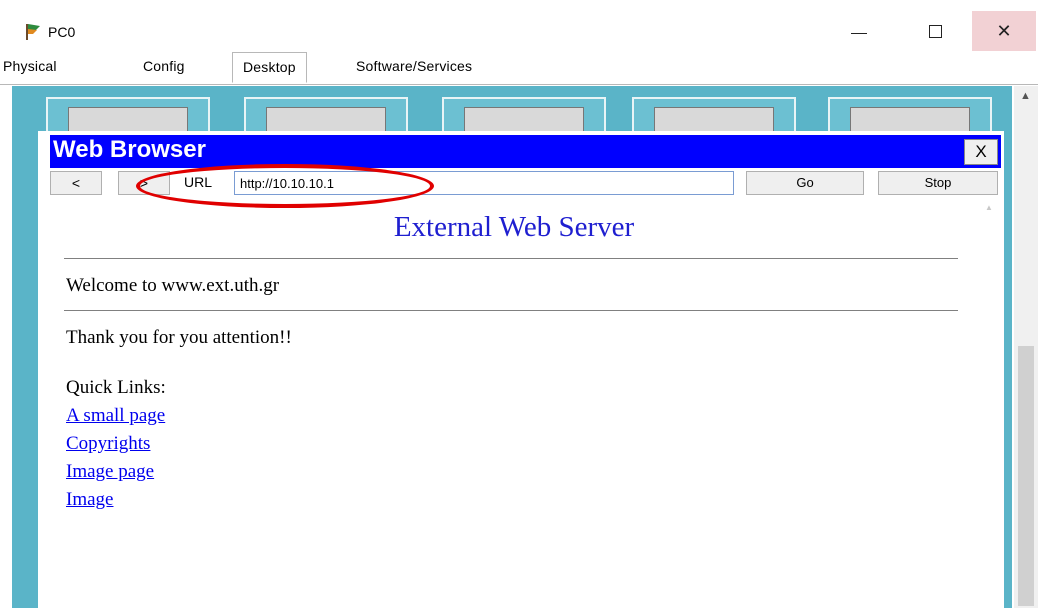 The width and height of the screenshot is (1038, 608). What do you see at coordinates (62, 32) in the screenshot?
I see `window-title: PC0` at bounding box center [62, 32].